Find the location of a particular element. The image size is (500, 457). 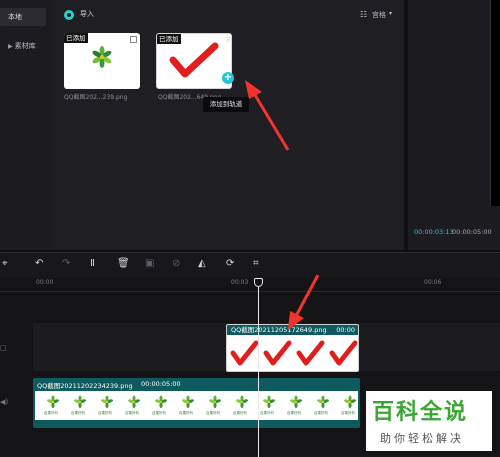

red-arrow-lower is located at coordinates (304, 302).